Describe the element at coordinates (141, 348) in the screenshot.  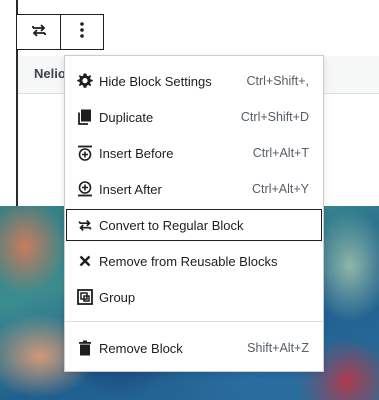
I see `menu-item-label: Remove Block` at that location.